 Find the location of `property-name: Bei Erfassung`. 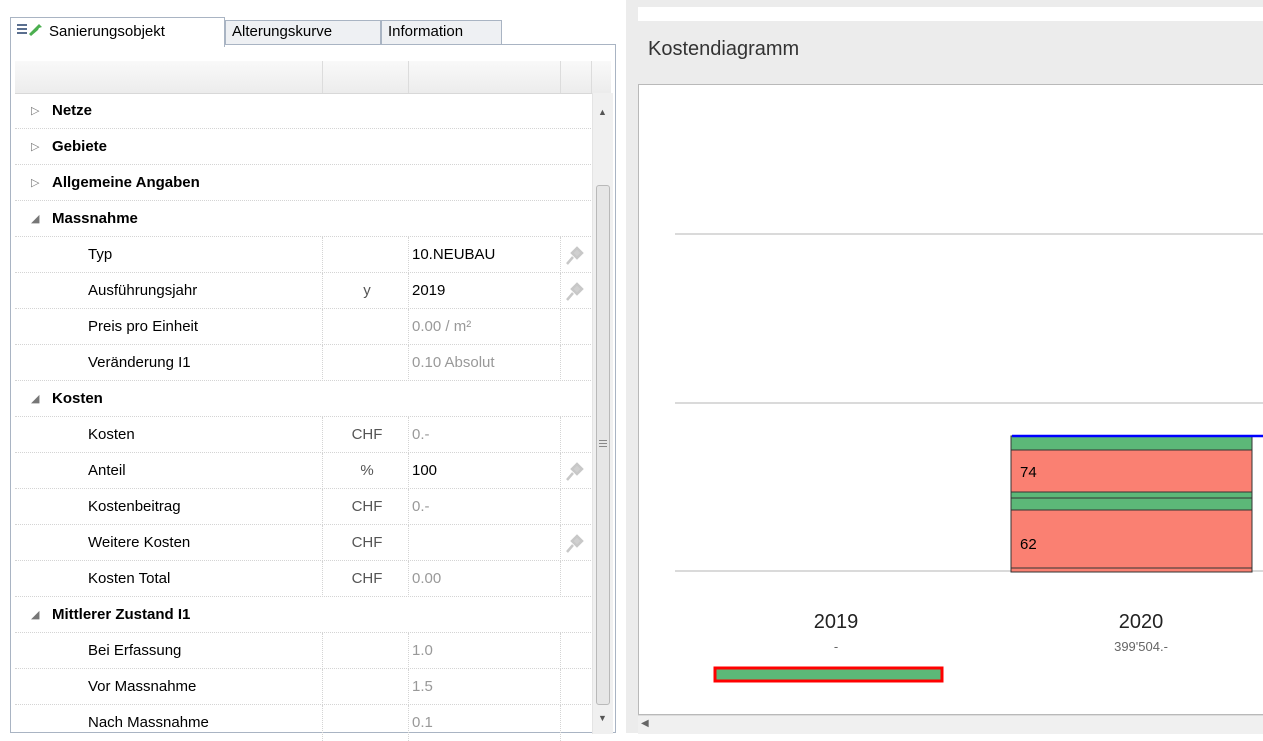

property-name: Bei Erfassung is located at coordinates (135, 650).